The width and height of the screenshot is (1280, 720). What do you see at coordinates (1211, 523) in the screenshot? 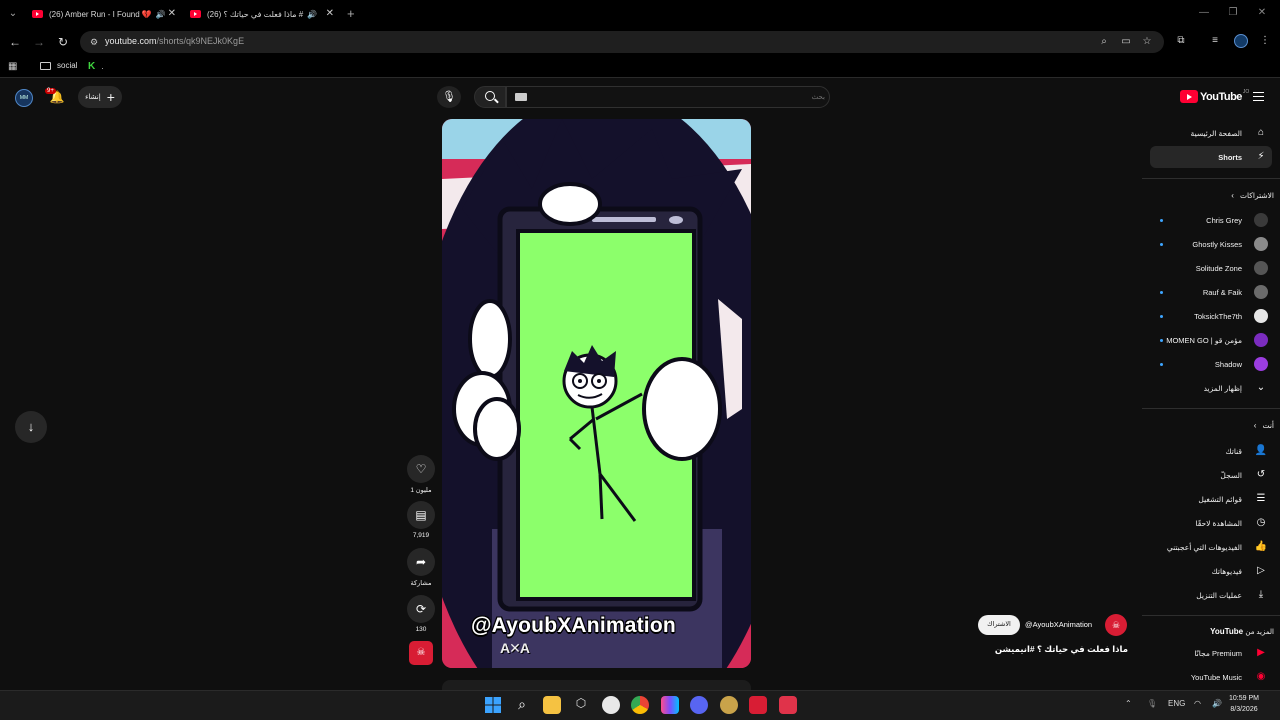
I see `sidebar-you-item: ◷ المشاهدة لاحقًا` at bounding box center [1211, 523].